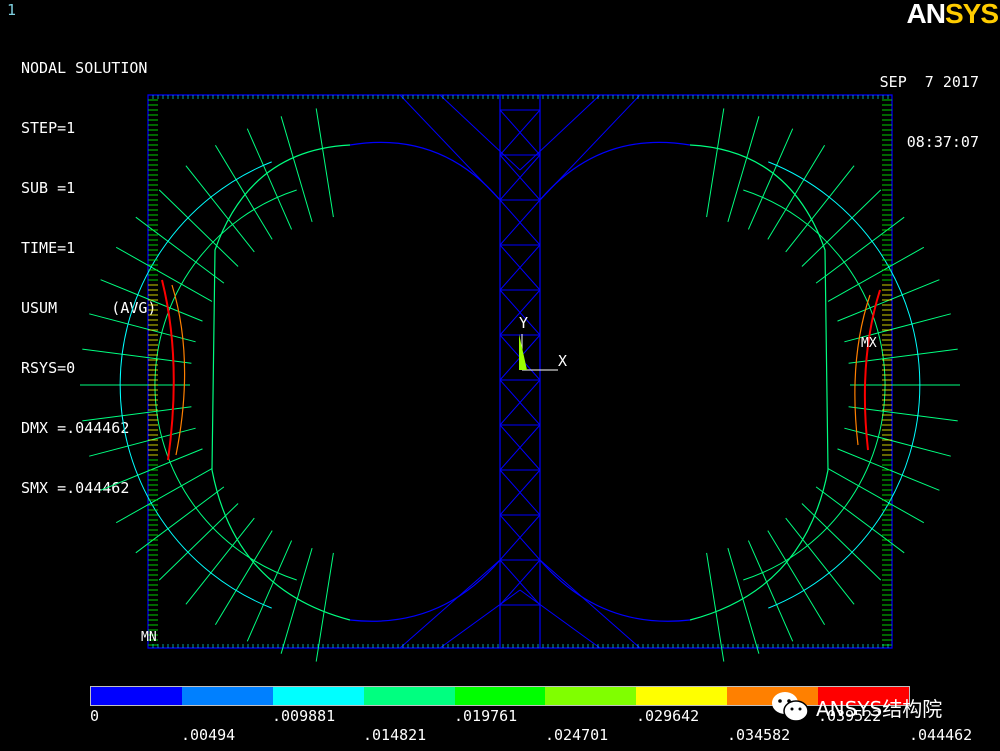  I want to click on axis-y-label: Y, so click(523, 323).